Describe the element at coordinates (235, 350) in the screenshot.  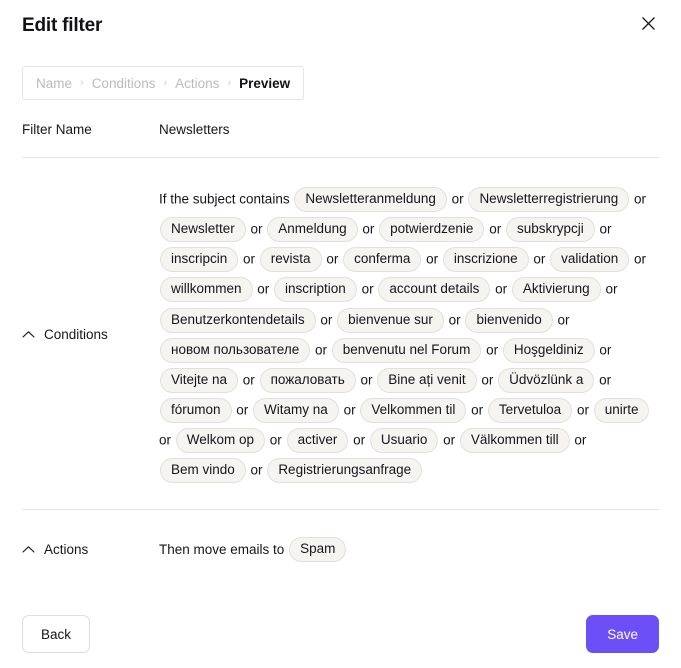
I see `condition-tag: новом пользователе` at that location.